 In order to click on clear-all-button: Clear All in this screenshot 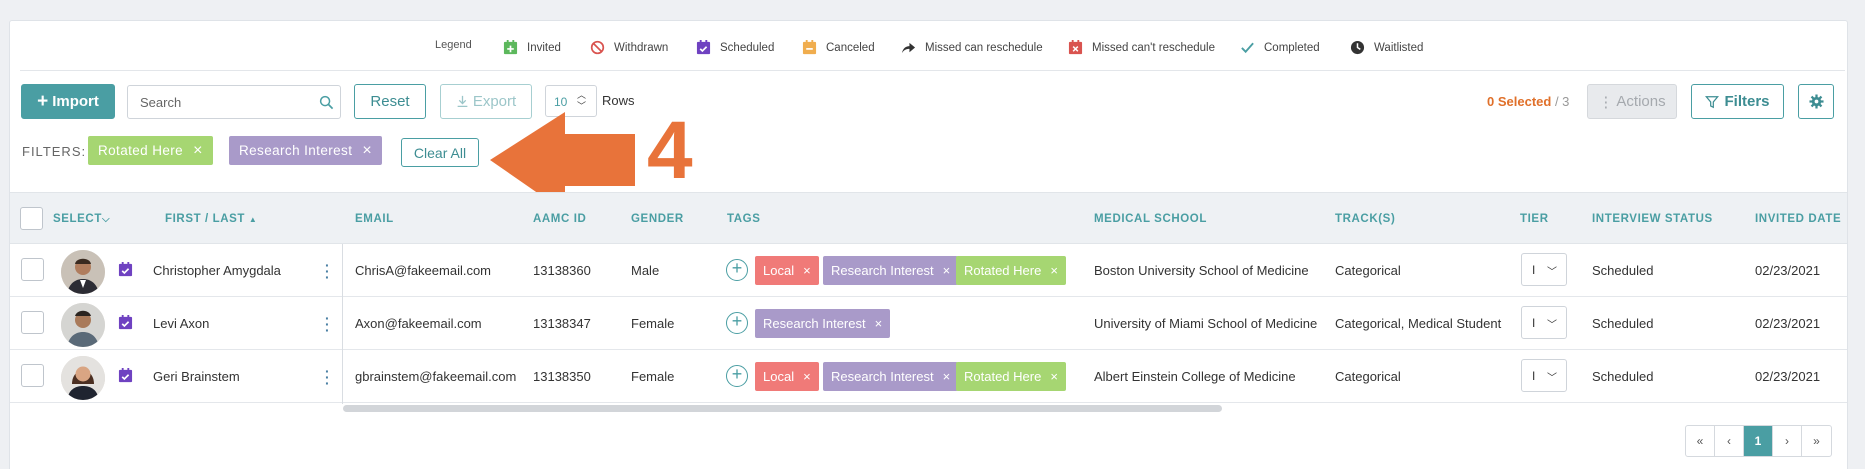, I will do `click(440, 152)`.